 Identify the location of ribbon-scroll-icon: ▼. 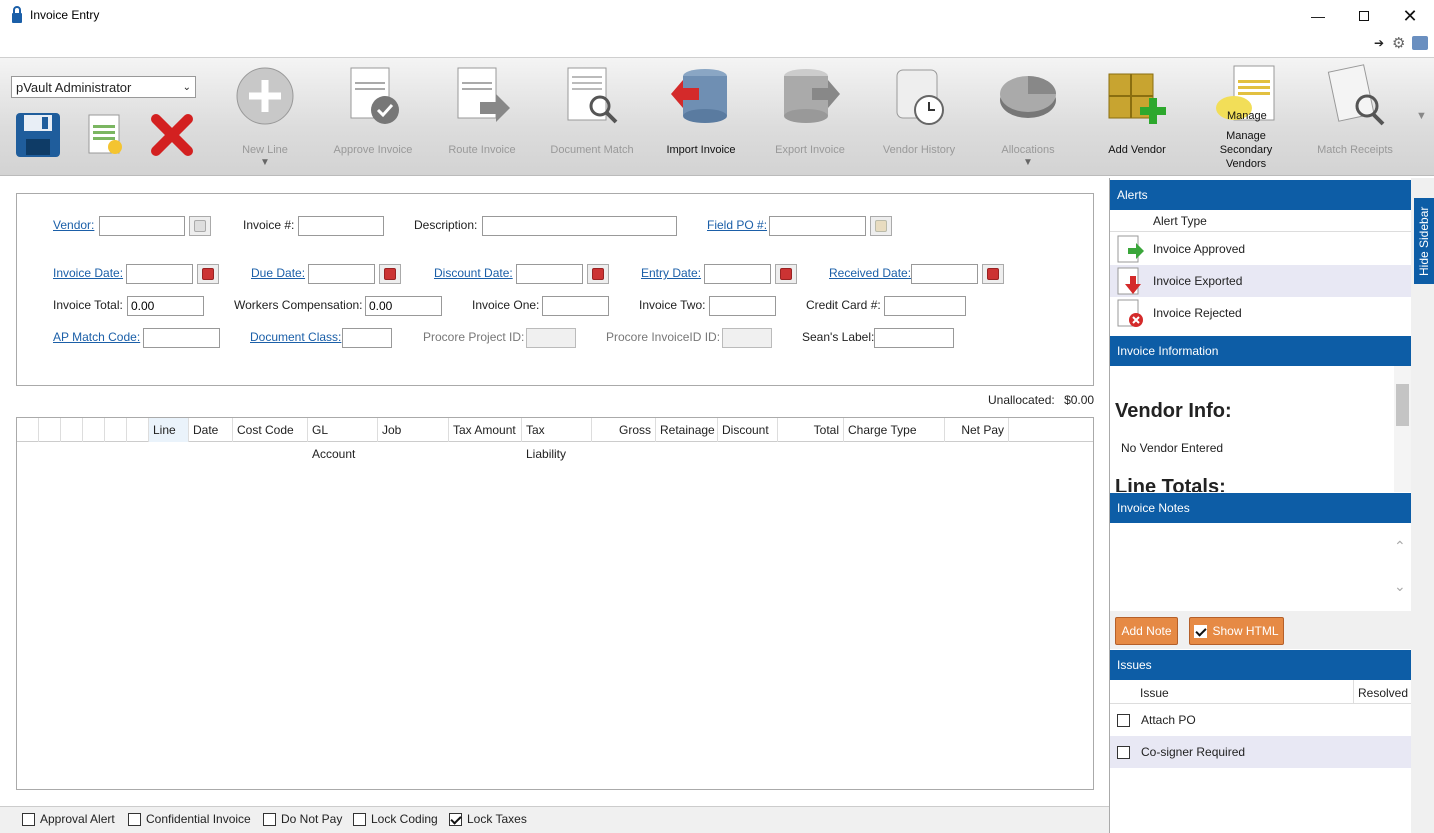
(1421, 116).